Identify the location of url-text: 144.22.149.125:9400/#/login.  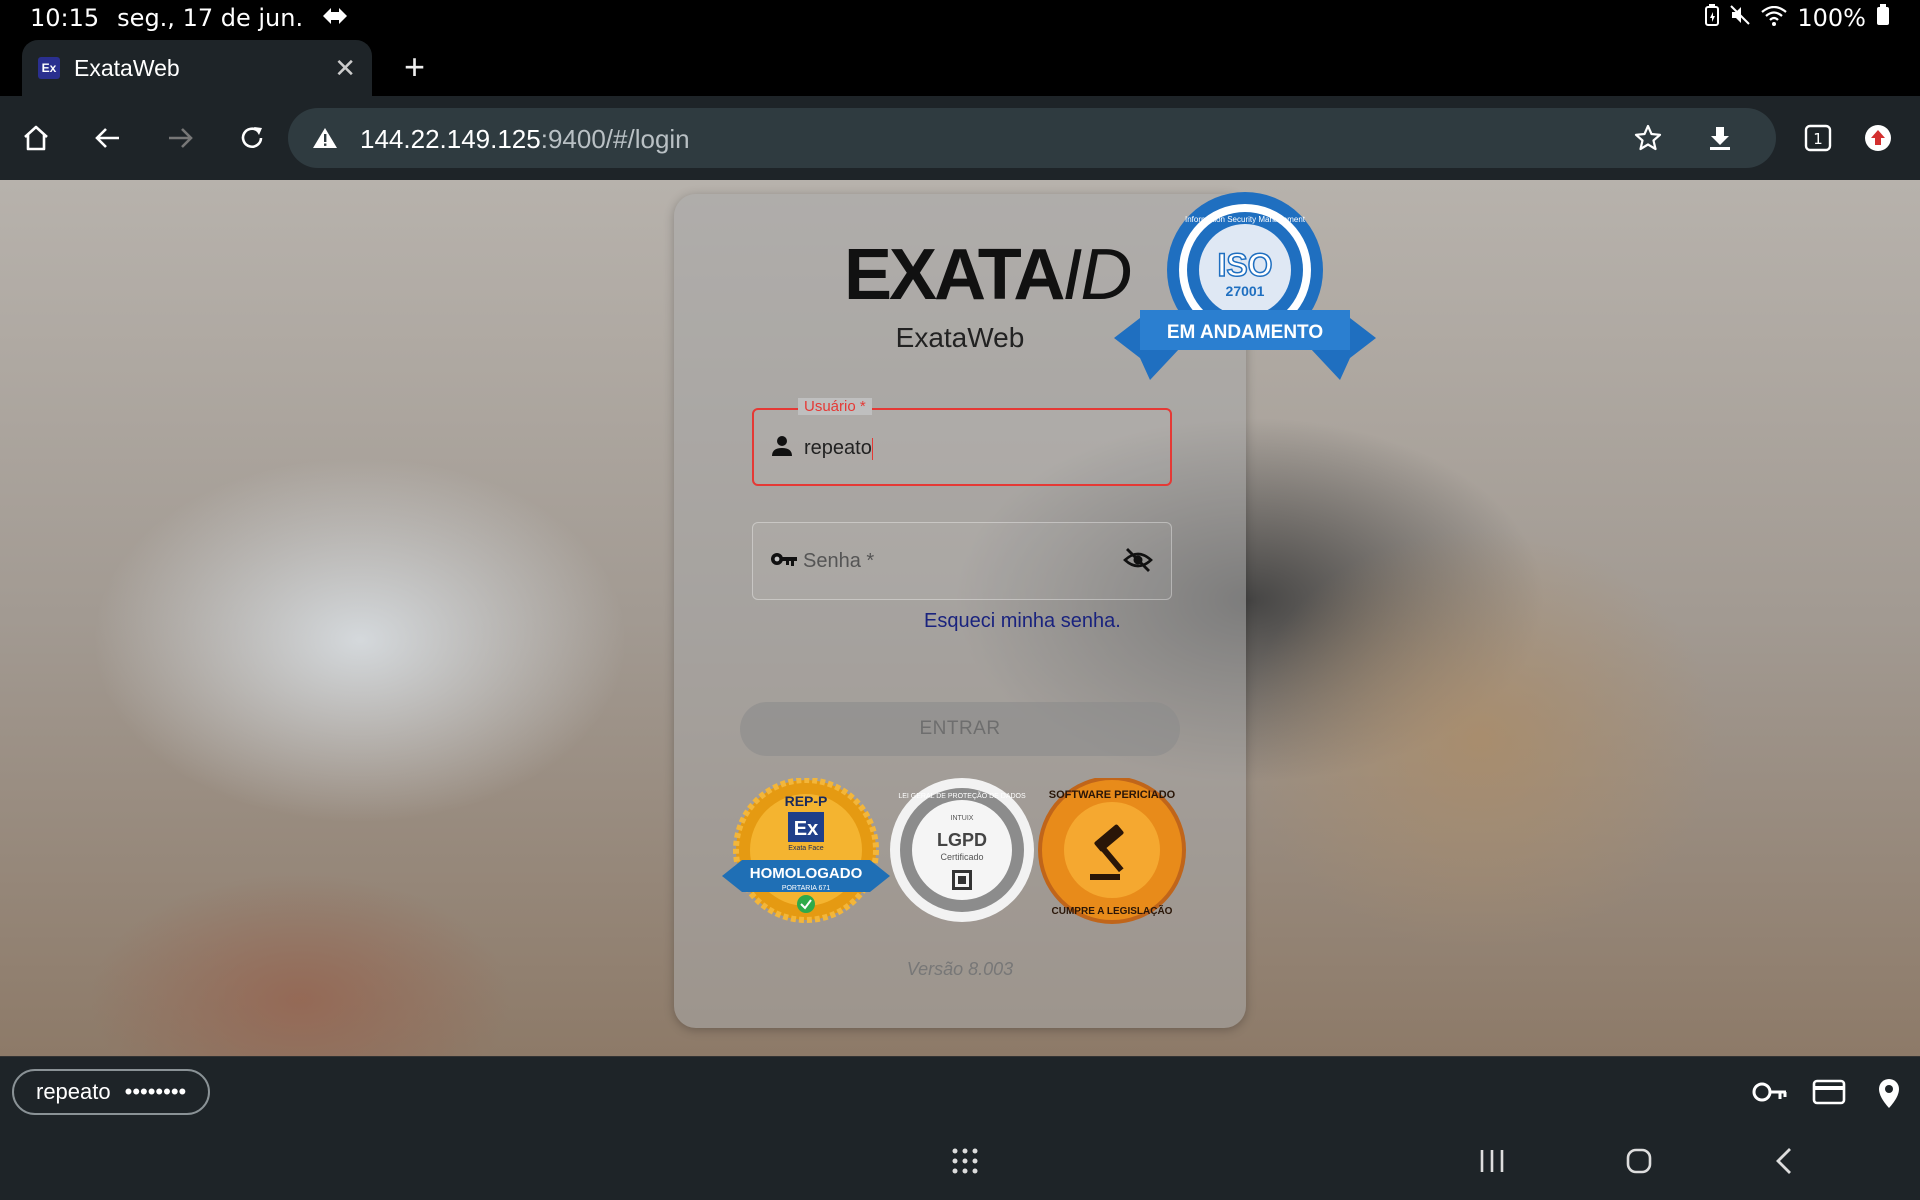
(525, 139).